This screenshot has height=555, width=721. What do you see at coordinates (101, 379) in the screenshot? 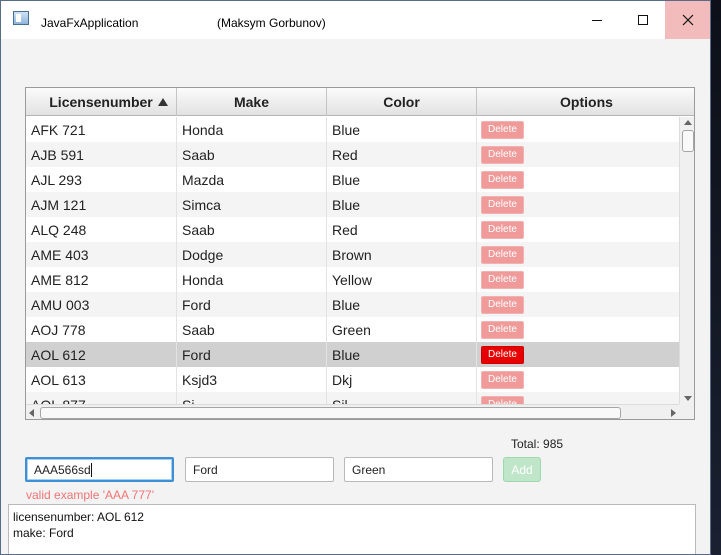
I see `cell-licensenumber: AOL 613` at bounding box center [101, 379].